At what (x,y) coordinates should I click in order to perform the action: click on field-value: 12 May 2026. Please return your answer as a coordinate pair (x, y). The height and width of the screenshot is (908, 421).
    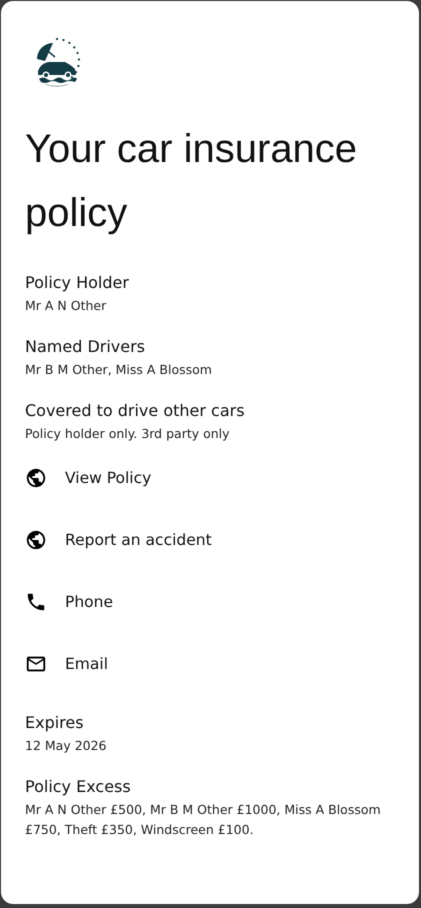
    Looking at the image, I should click on (66, 746).